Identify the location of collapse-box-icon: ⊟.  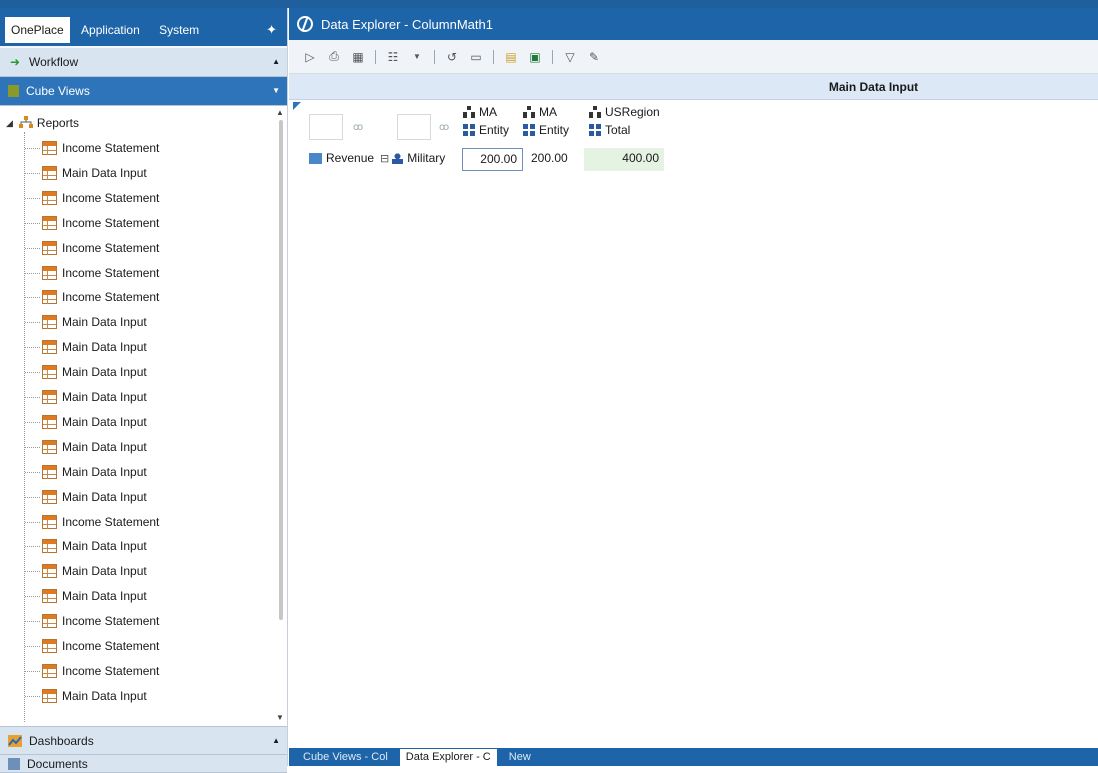
(384, 158).